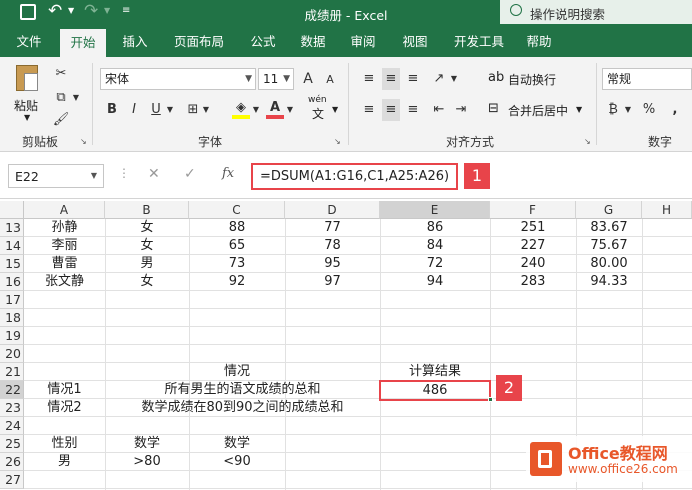  I want to click on cell-a15: 曹雷, so click(64, 264).